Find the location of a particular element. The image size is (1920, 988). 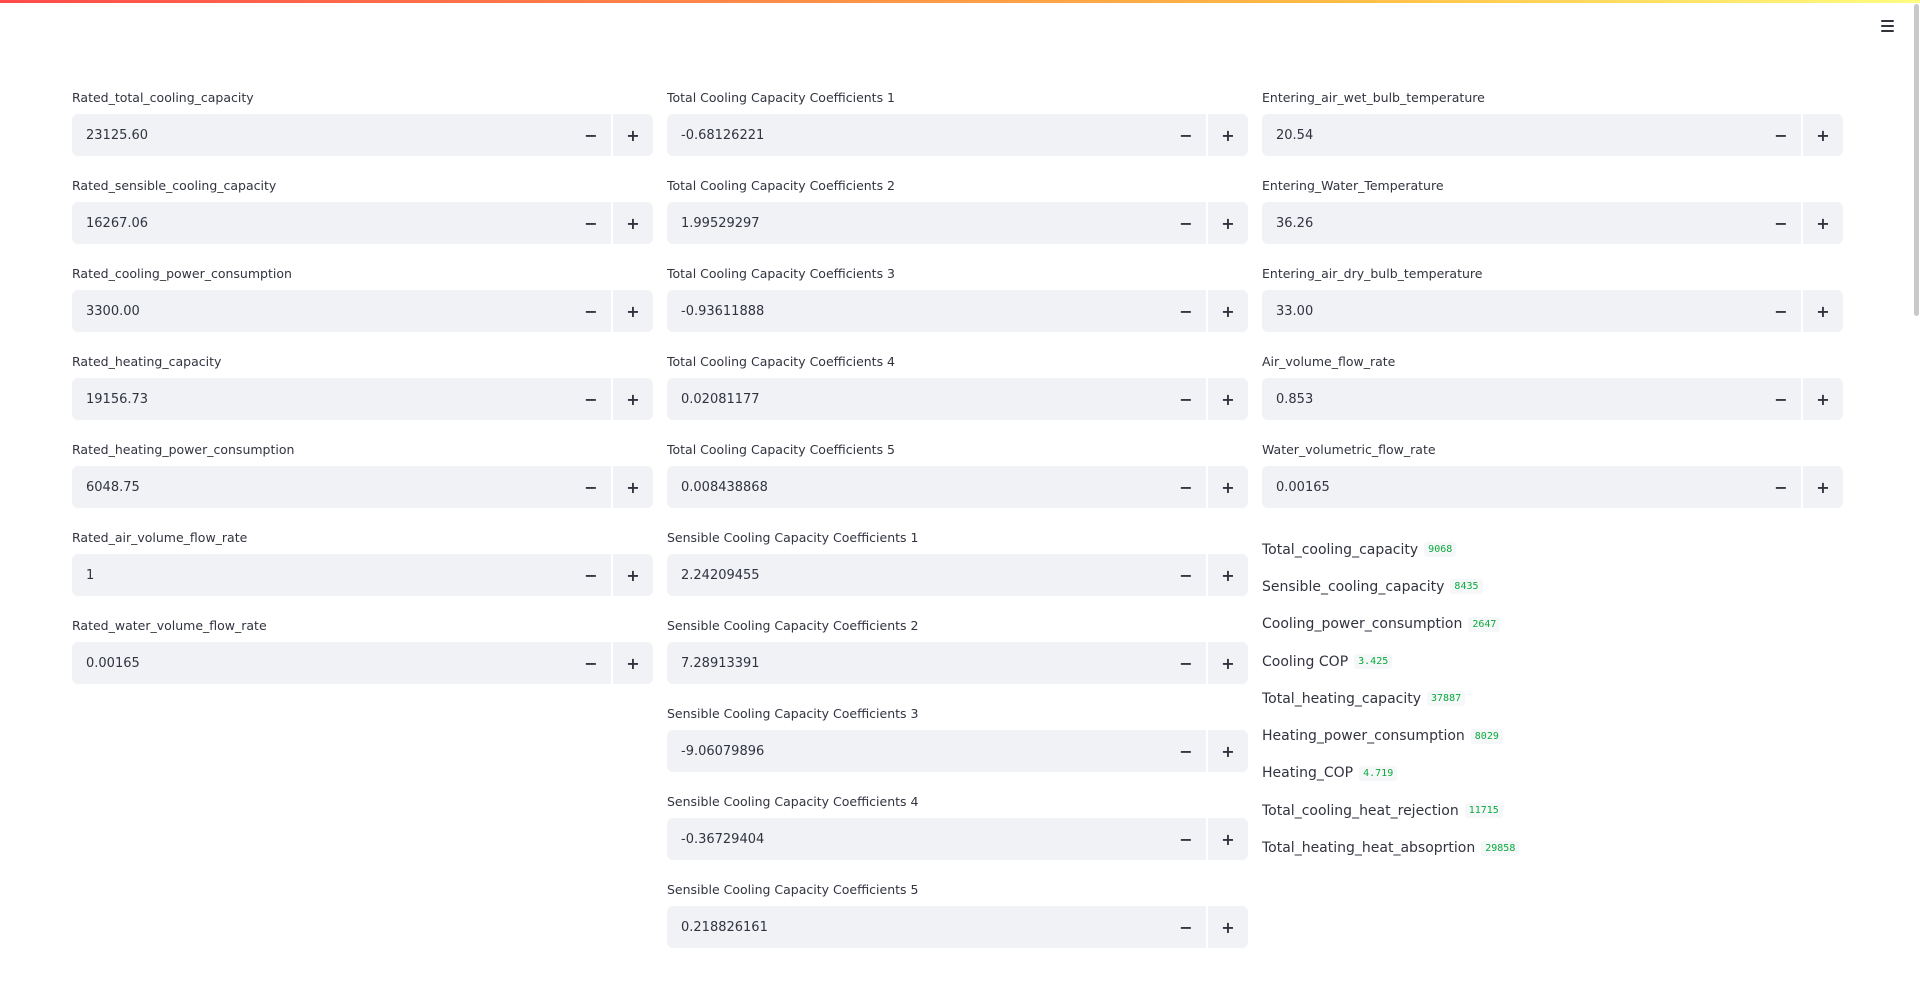

number-input: 0.008438868 − + is located at coordinates (957, 487).